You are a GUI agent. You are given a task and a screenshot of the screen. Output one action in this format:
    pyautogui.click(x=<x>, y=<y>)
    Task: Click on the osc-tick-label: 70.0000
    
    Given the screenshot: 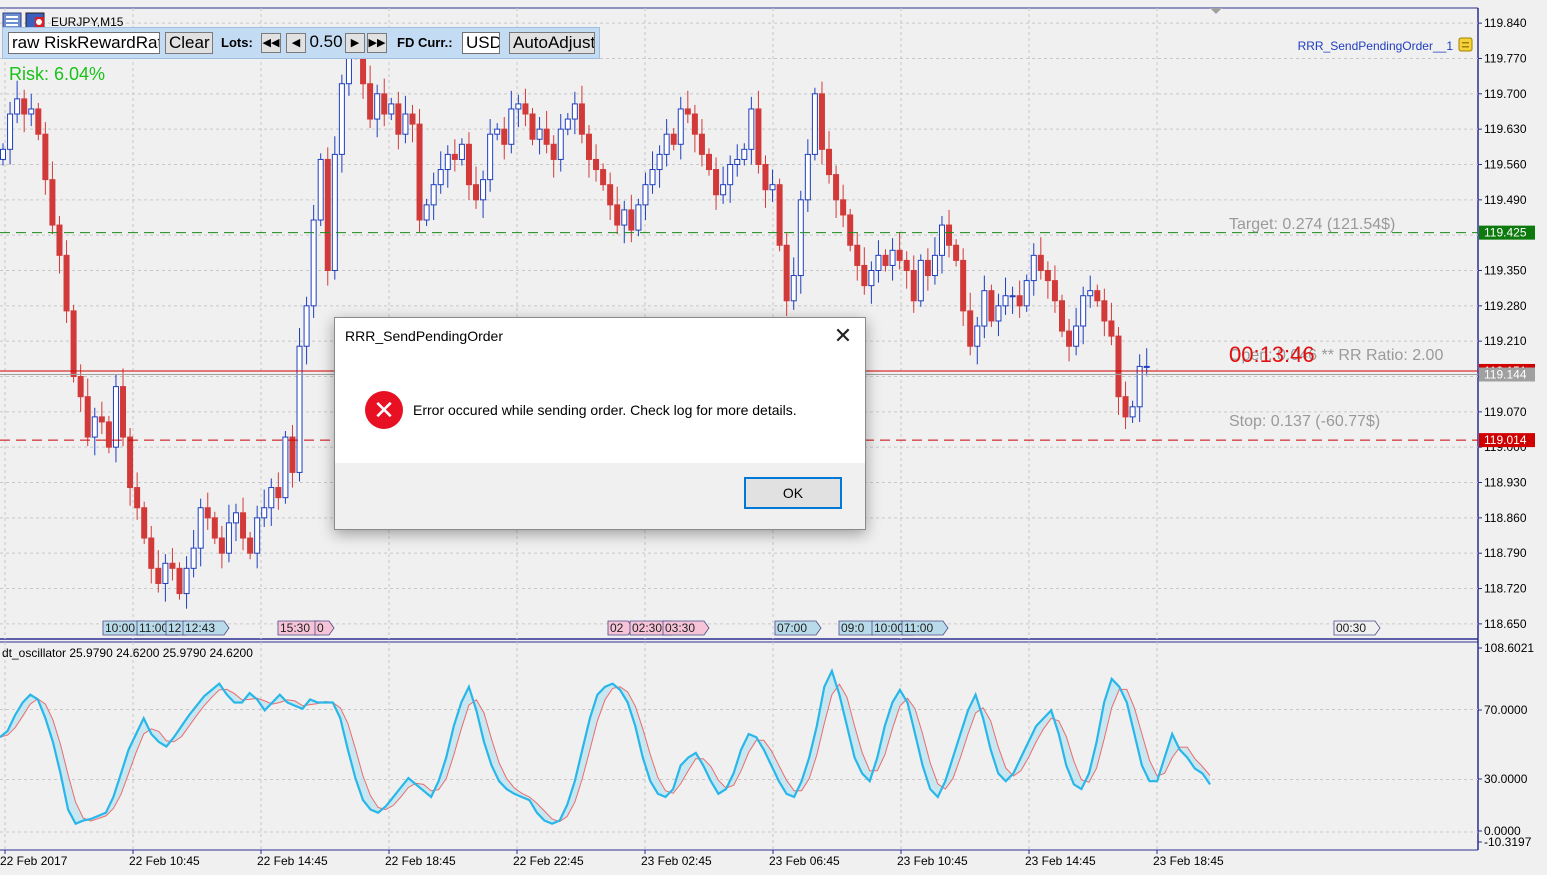 What is the action you would take?
    pyautogui.click(x=1506, y=710)
    